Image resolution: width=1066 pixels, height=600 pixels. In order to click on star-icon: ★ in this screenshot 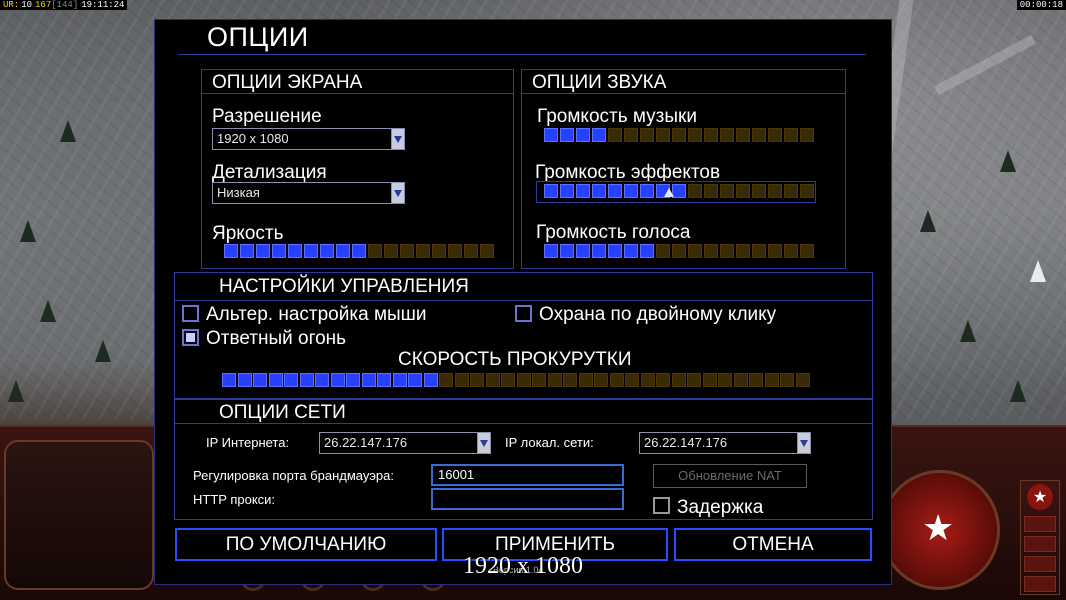, I will do `click(1040, 497)`.